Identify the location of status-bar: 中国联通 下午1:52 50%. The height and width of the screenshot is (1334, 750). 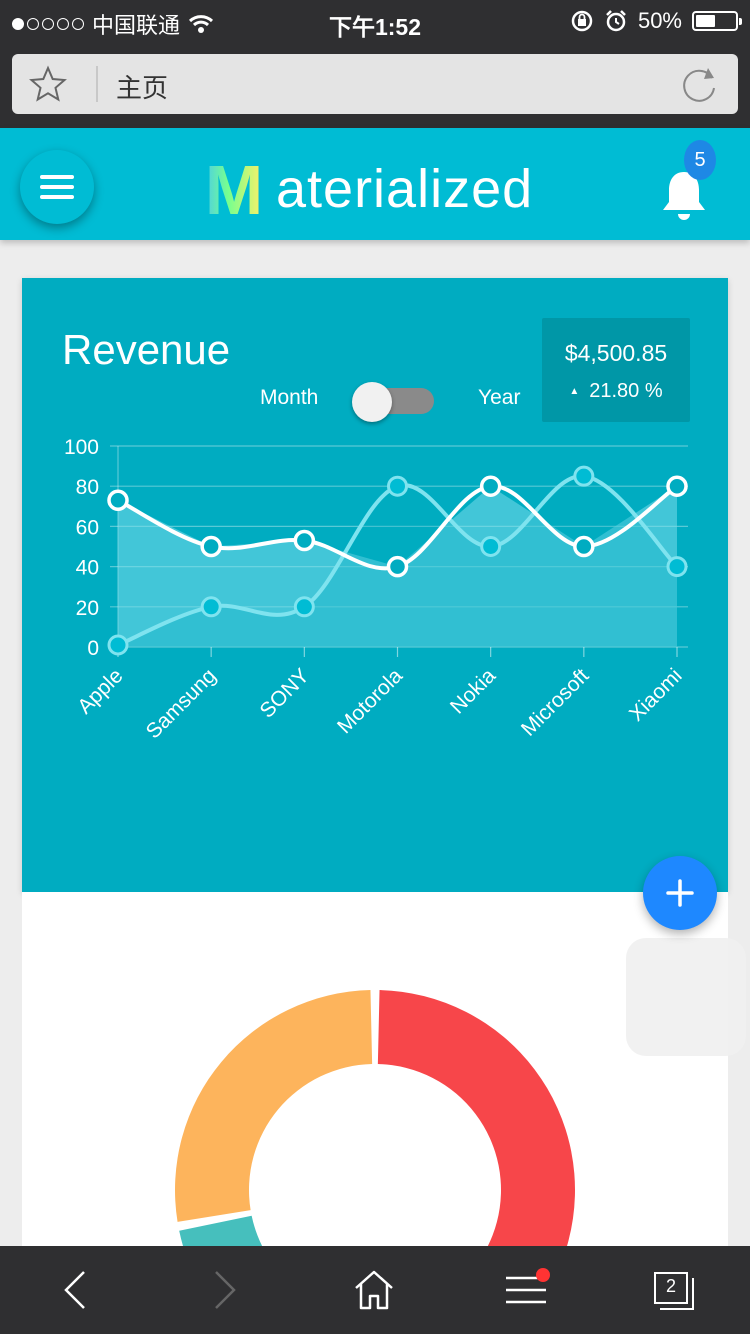
(375, 21).